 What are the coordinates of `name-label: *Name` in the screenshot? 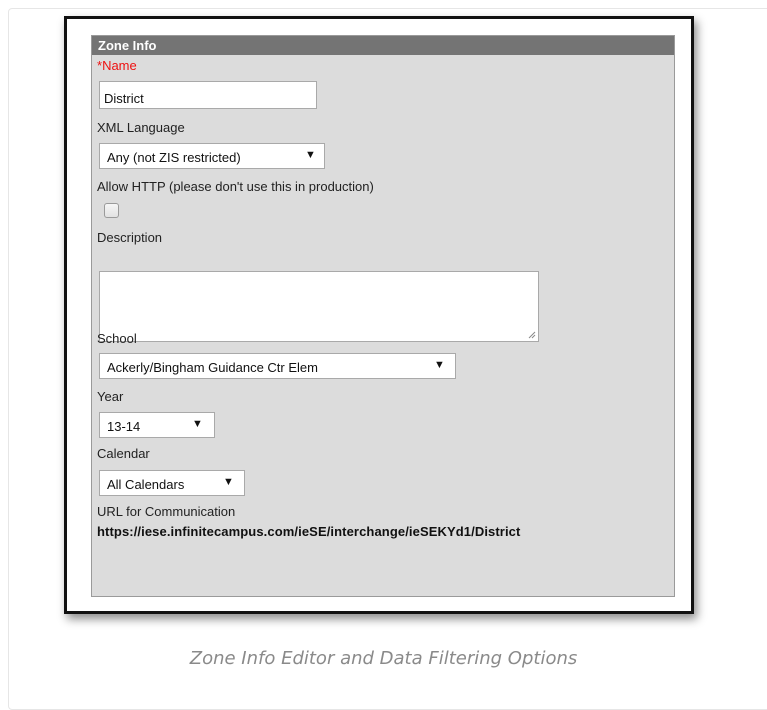 It's located at (117, 65).